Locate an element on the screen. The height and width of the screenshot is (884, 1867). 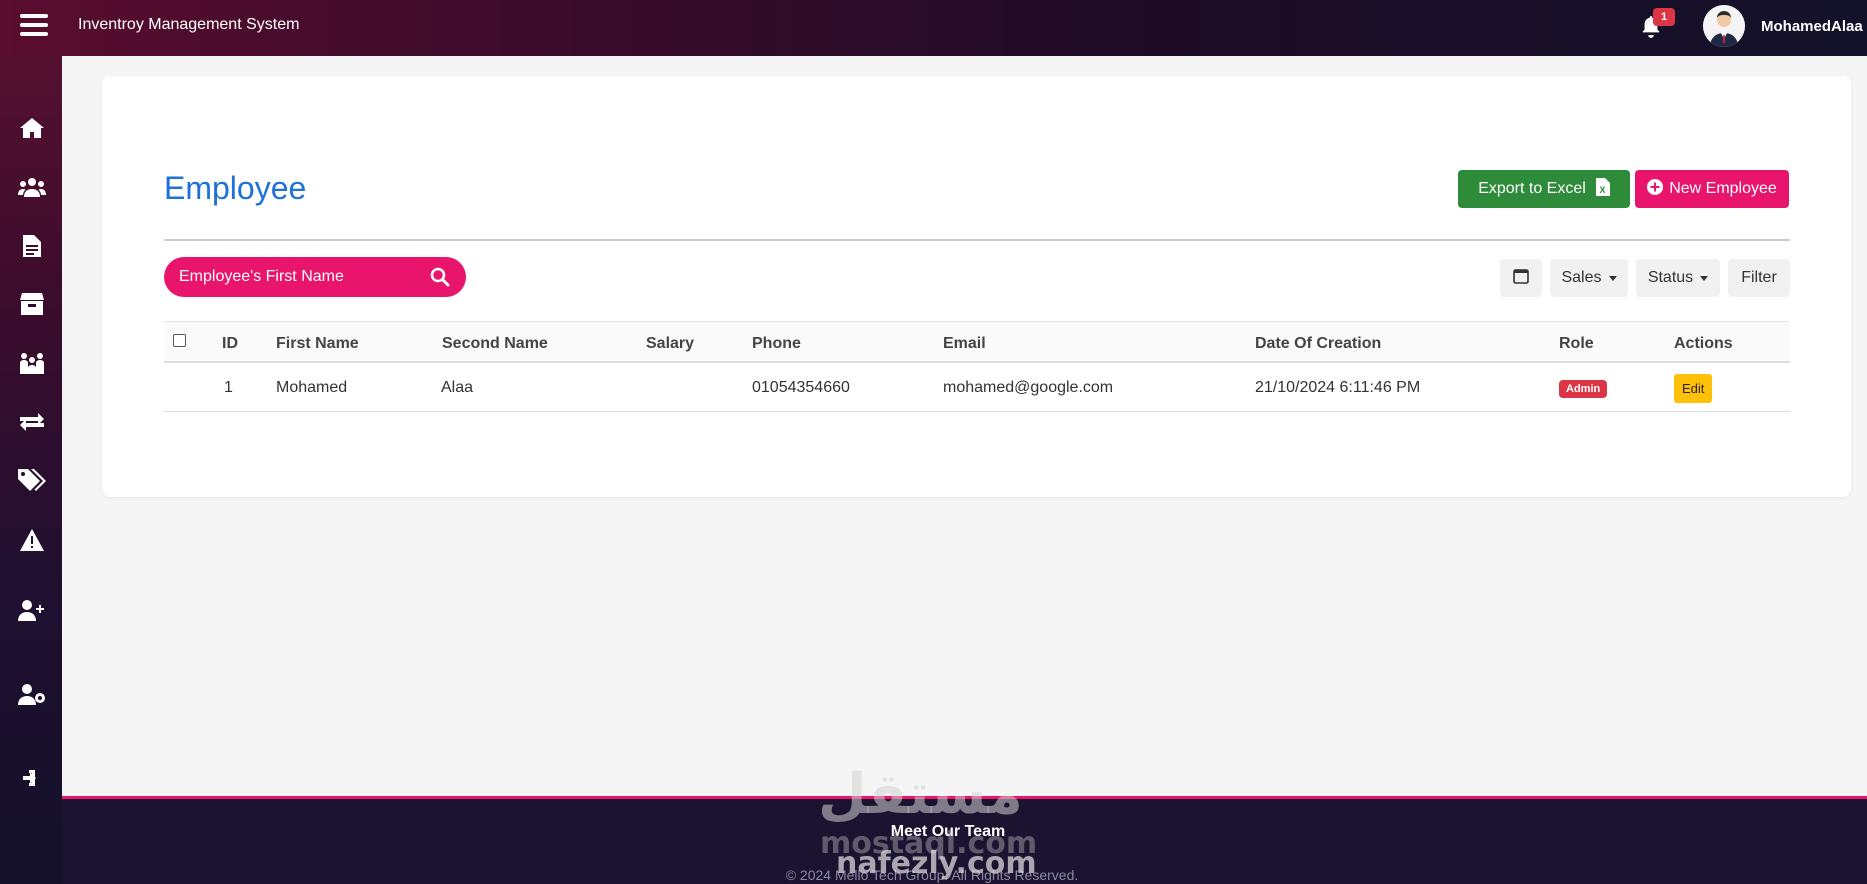
calendar-button is located at coordinates (1521, 278).